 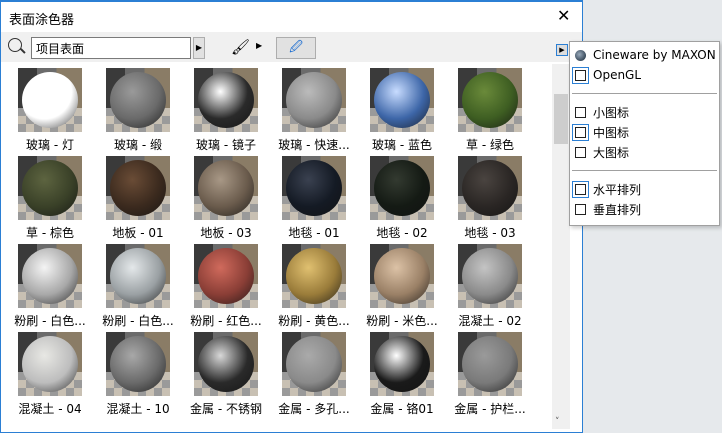 What do you see at coordinates (645, 189) in the screenshot?
I see `menu-item-horizontal-layout: 水平排列` at bounding box center [645, 189].